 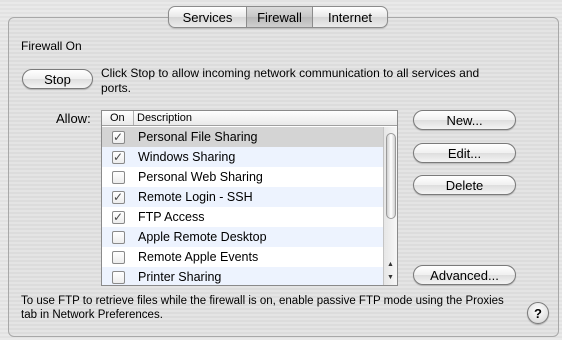 I want to click on service-label: Personal Web Sharing, so click(x=200, y=177).